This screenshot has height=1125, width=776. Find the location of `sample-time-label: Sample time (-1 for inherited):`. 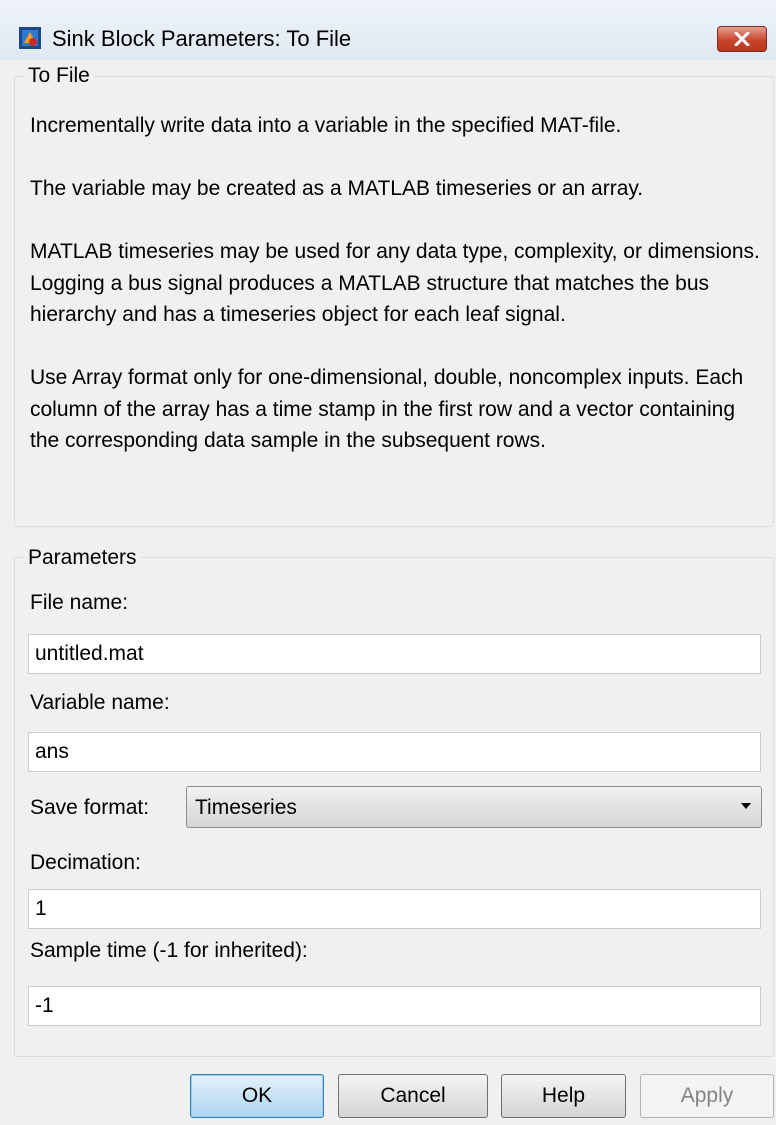

sample-time-label: Sample time (-1 for inherited): is located at coordinates (169, 950).